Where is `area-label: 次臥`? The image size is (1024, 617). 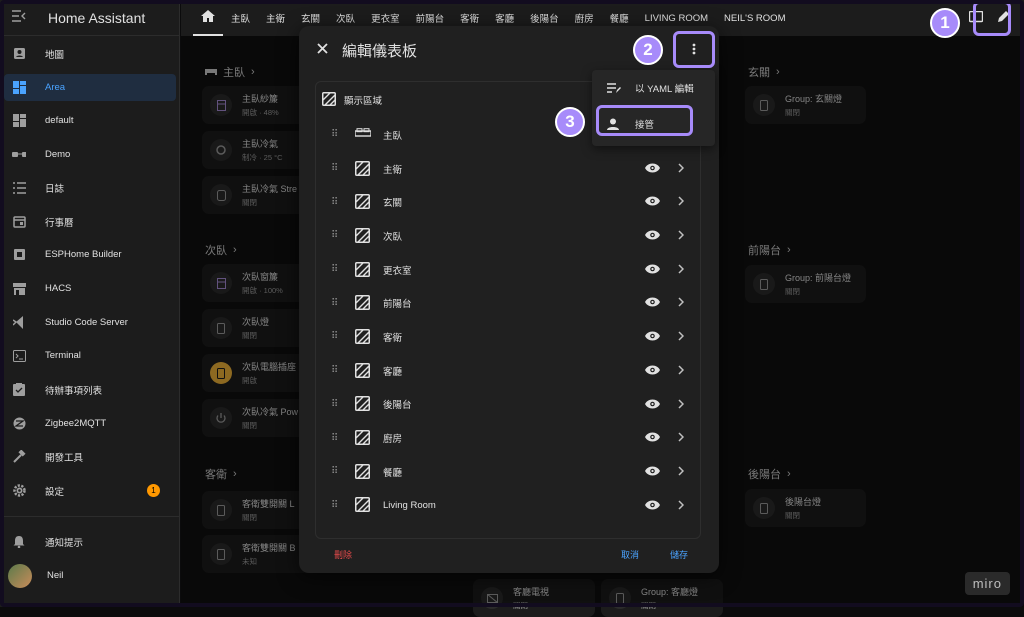 area-label: 次臥 is located at coordinates (393, 237).